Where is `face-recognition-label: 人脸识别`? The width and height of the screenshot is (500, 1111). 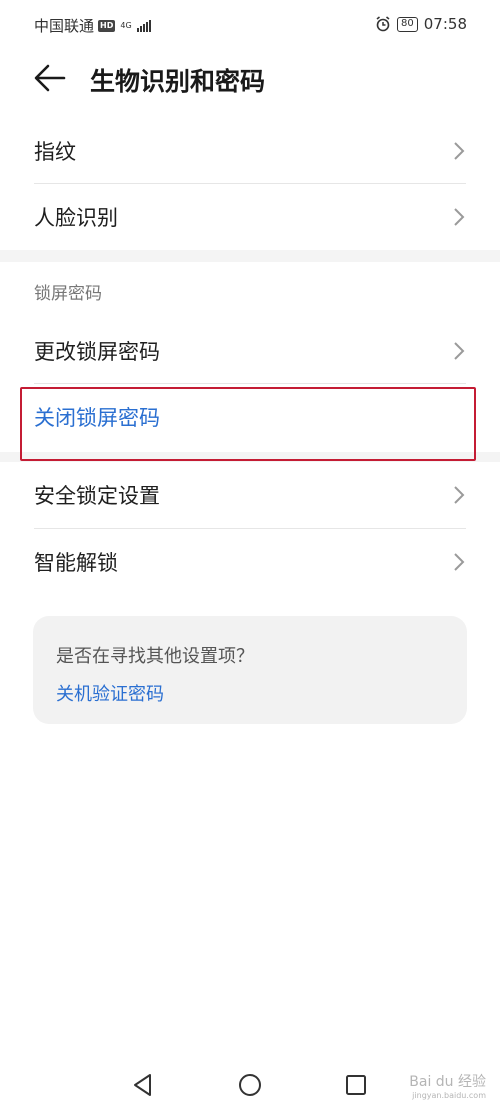 face-recognition-label: 人脸识别 is located at coordinates (76, 218).